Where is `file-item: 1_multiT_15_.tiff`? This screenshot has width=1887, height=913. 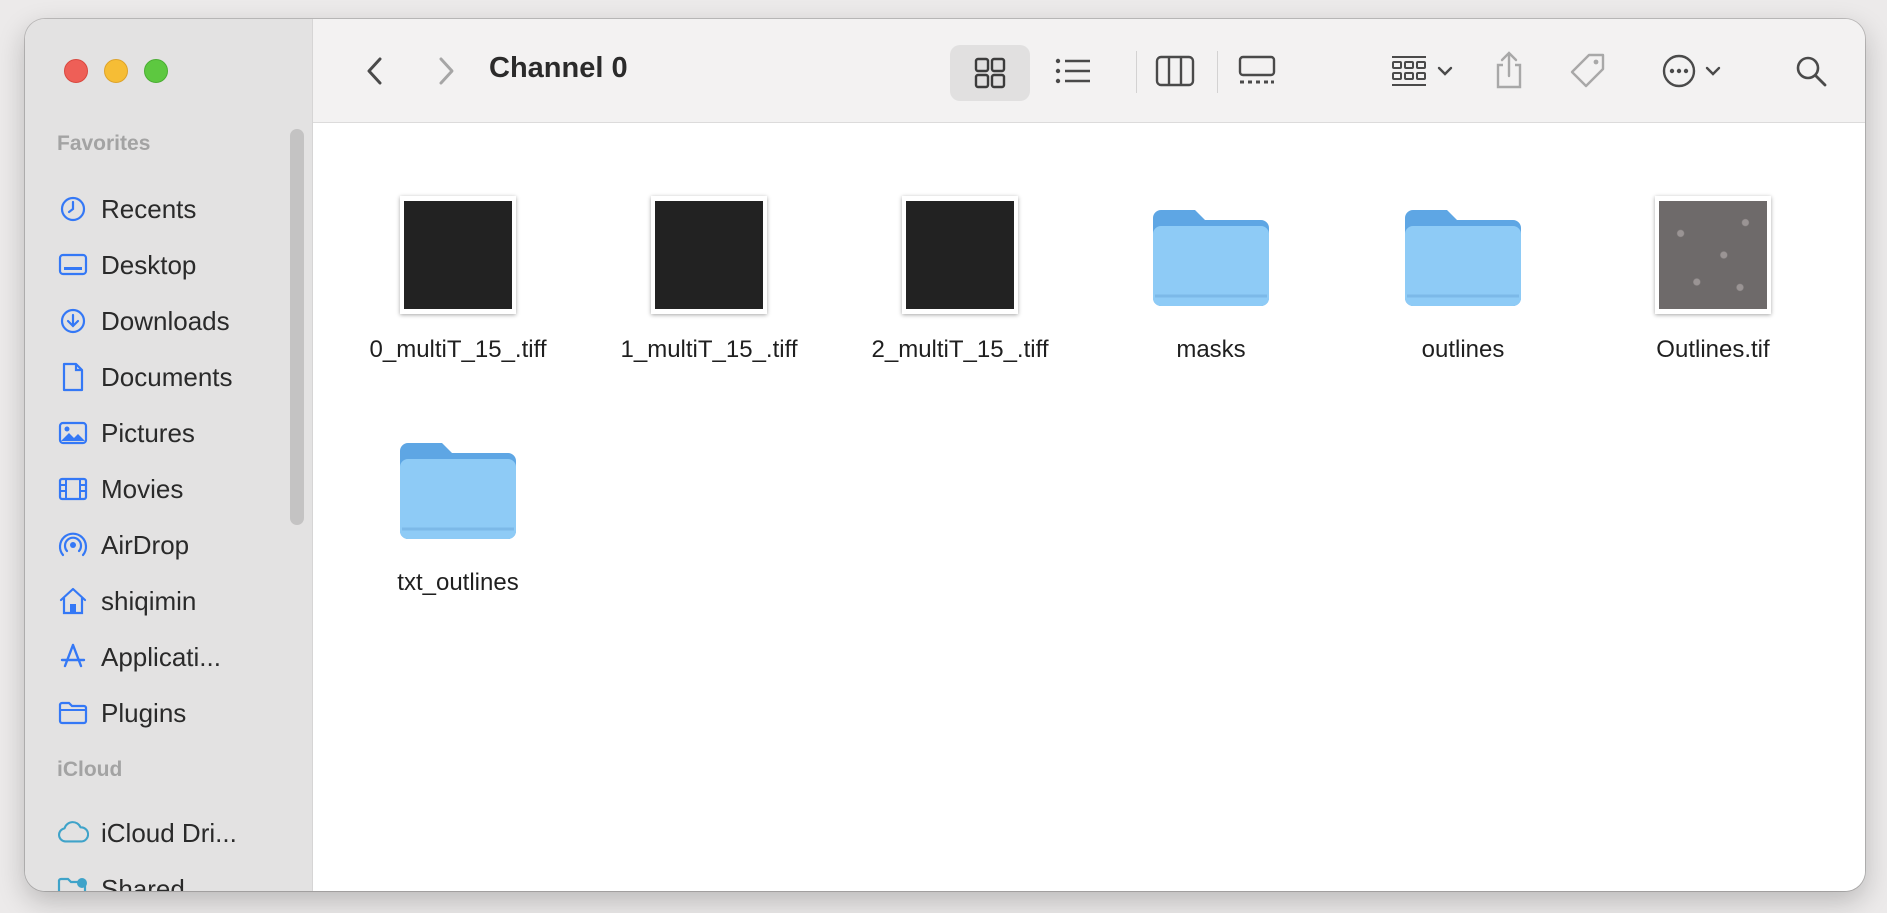
file-item: 1_multiT_15_.tiff is located at coordinates (709, 281).